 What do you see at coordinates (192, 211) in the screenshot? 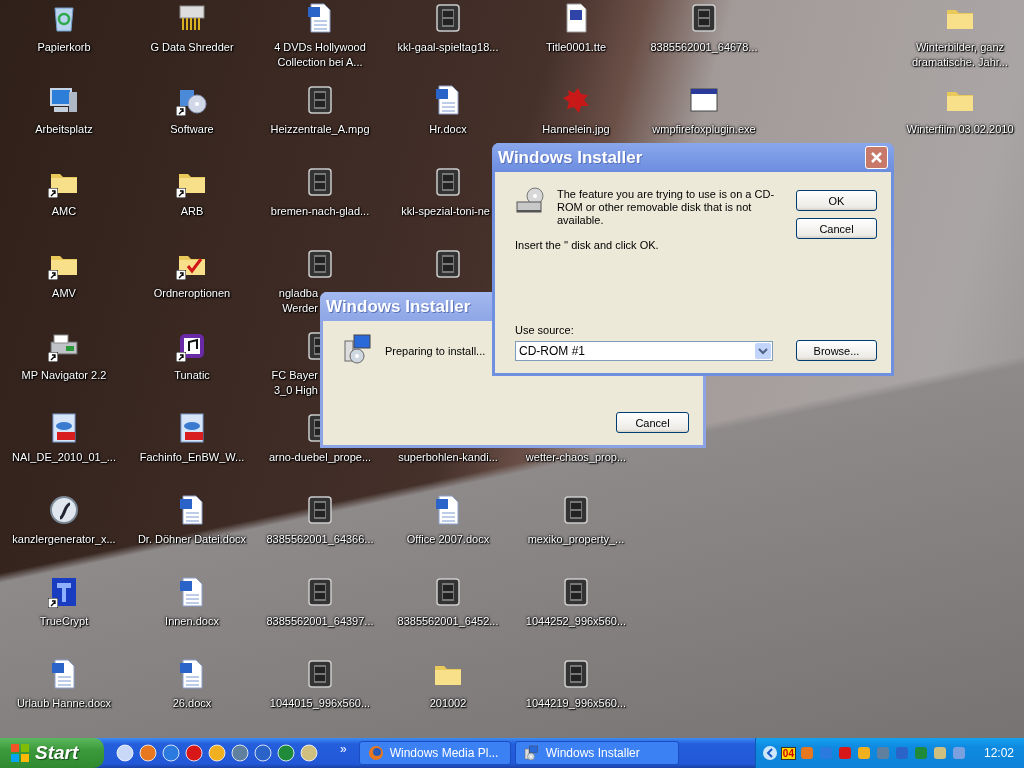
I see `icon-label: ARB` at bounding box center [192, 211].